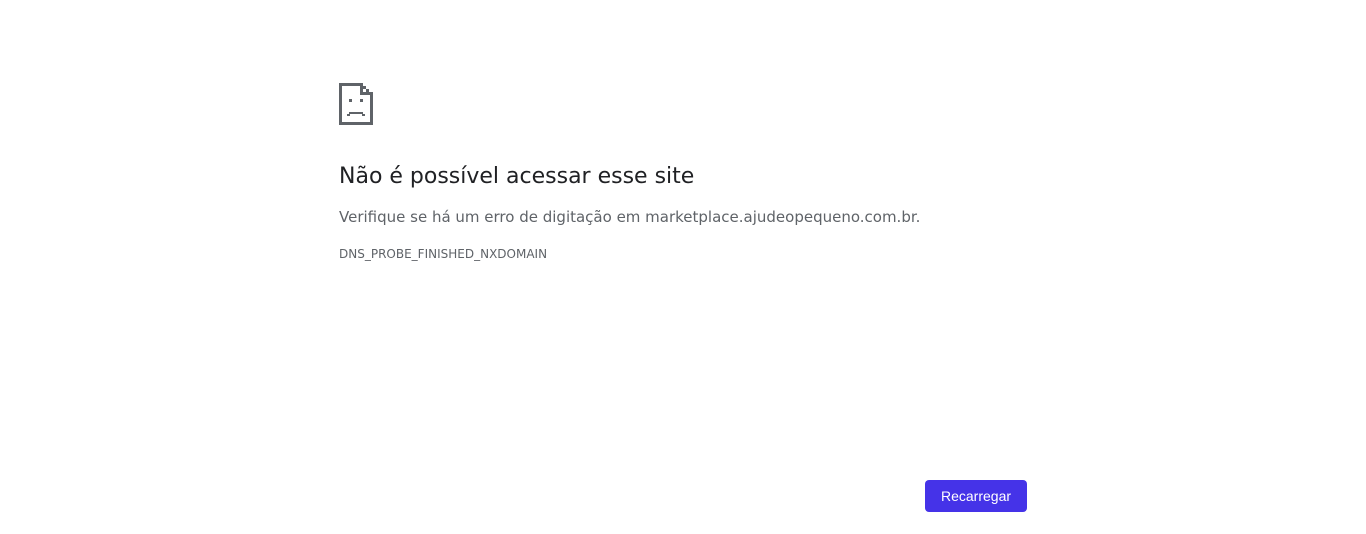  Describe the element at coordinates (517, 176) in the screenshot. I see `error-title: Não é possível acessar esse site` at that location.